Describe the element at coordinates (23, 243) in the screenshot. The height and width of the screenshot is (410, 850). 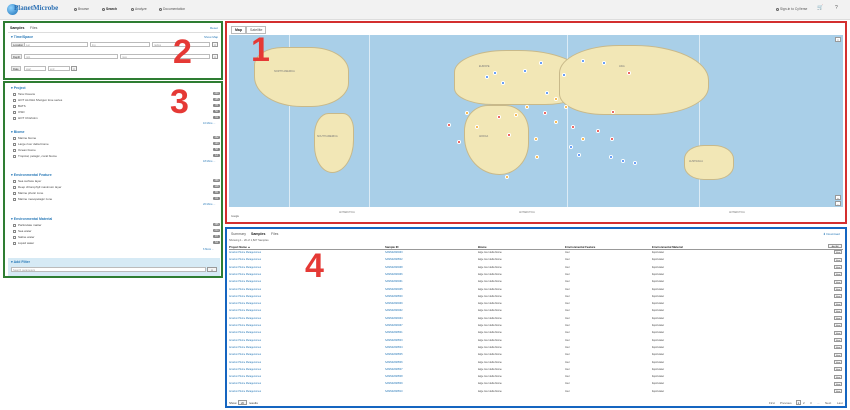
I see `facet-item: Liquid water` at that location.